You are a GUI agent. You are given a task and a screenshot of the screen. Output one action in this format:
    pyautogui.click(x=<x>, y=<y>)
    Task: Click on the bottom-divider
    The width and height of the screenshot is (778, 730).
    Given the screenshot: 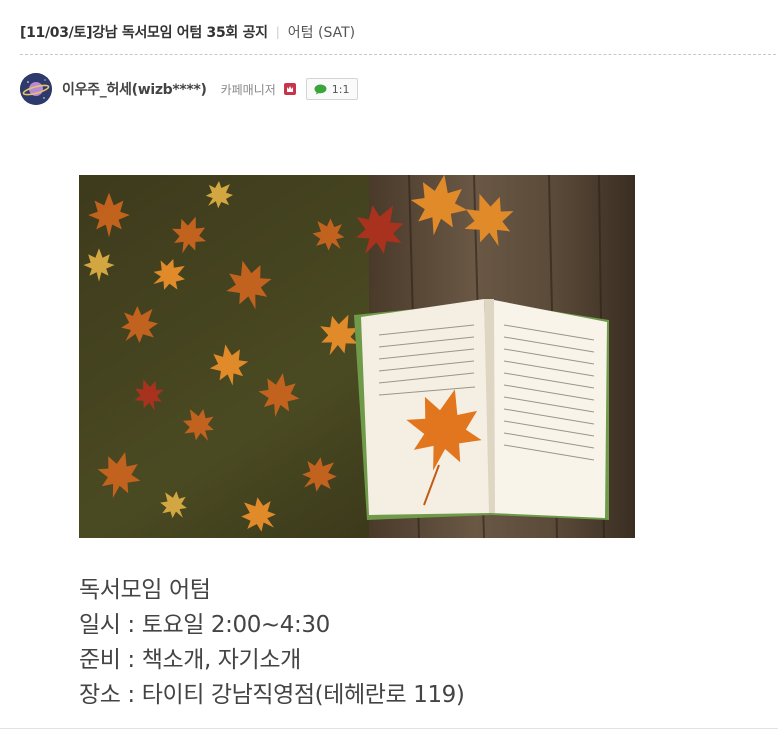 What is the action you would take?
    pyautogui.click(x=389, y=728)
    